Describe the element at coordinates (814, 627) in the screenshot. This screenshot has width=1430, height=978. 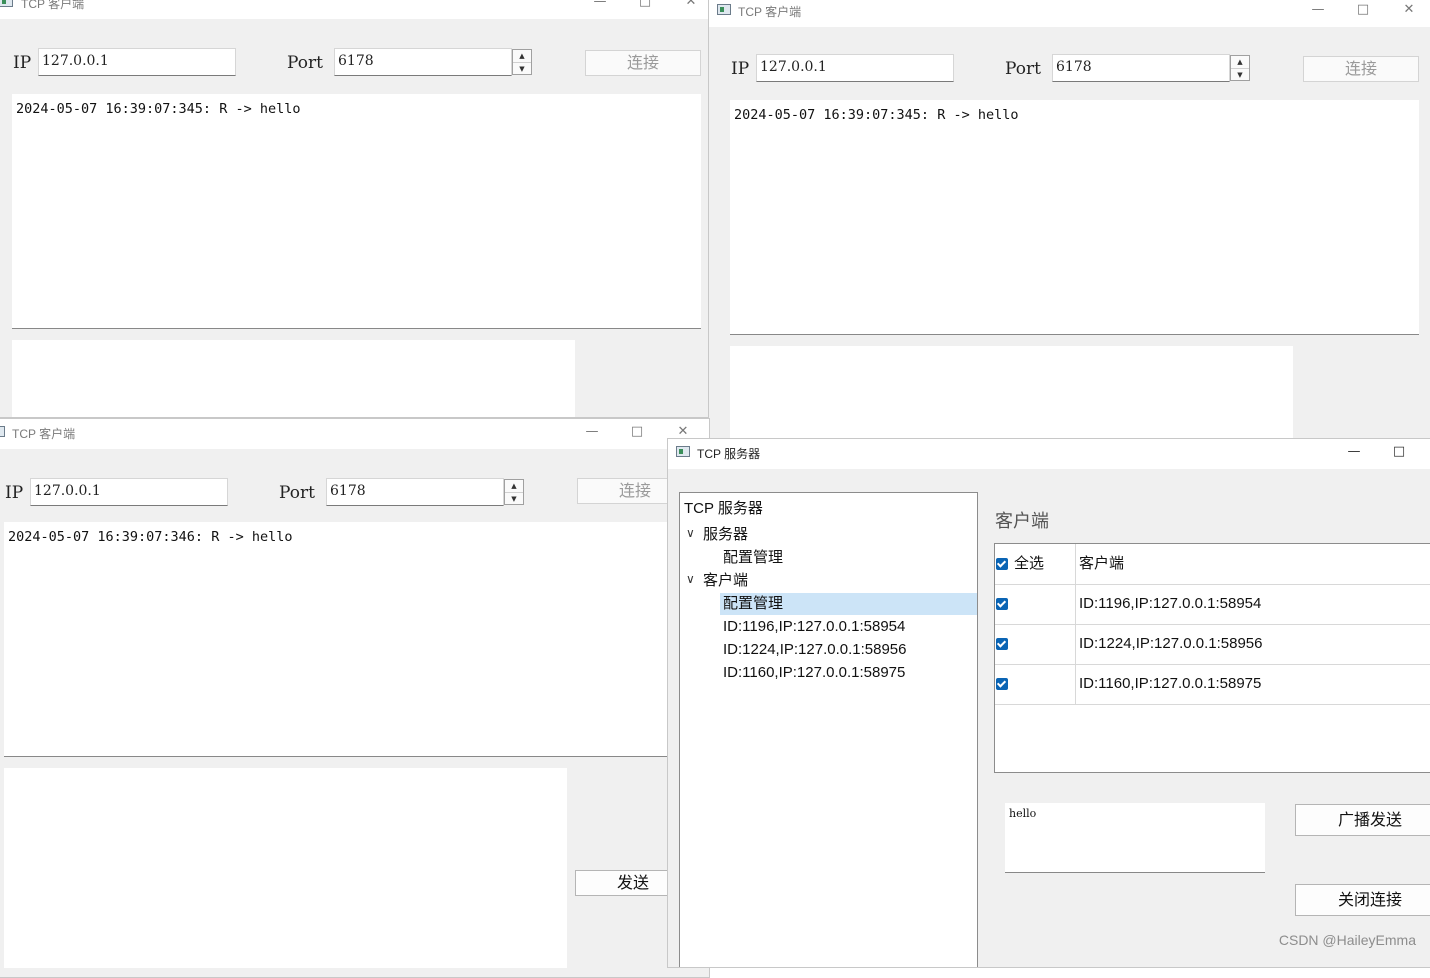
I see `tree-node-client-item: ID:1196,IP:127.0.0.1:58954` at that location.